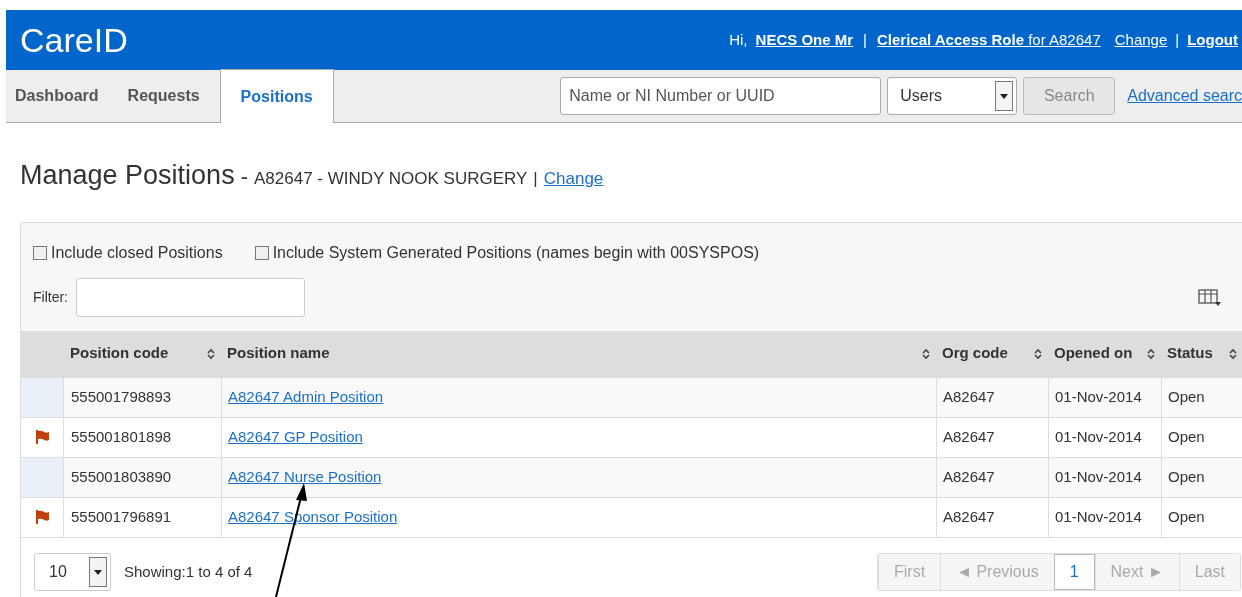 Image resolution: width=1242 pixels, height=597 pixels. I want to click on page-title: Manage Positions, so click(127, 175).